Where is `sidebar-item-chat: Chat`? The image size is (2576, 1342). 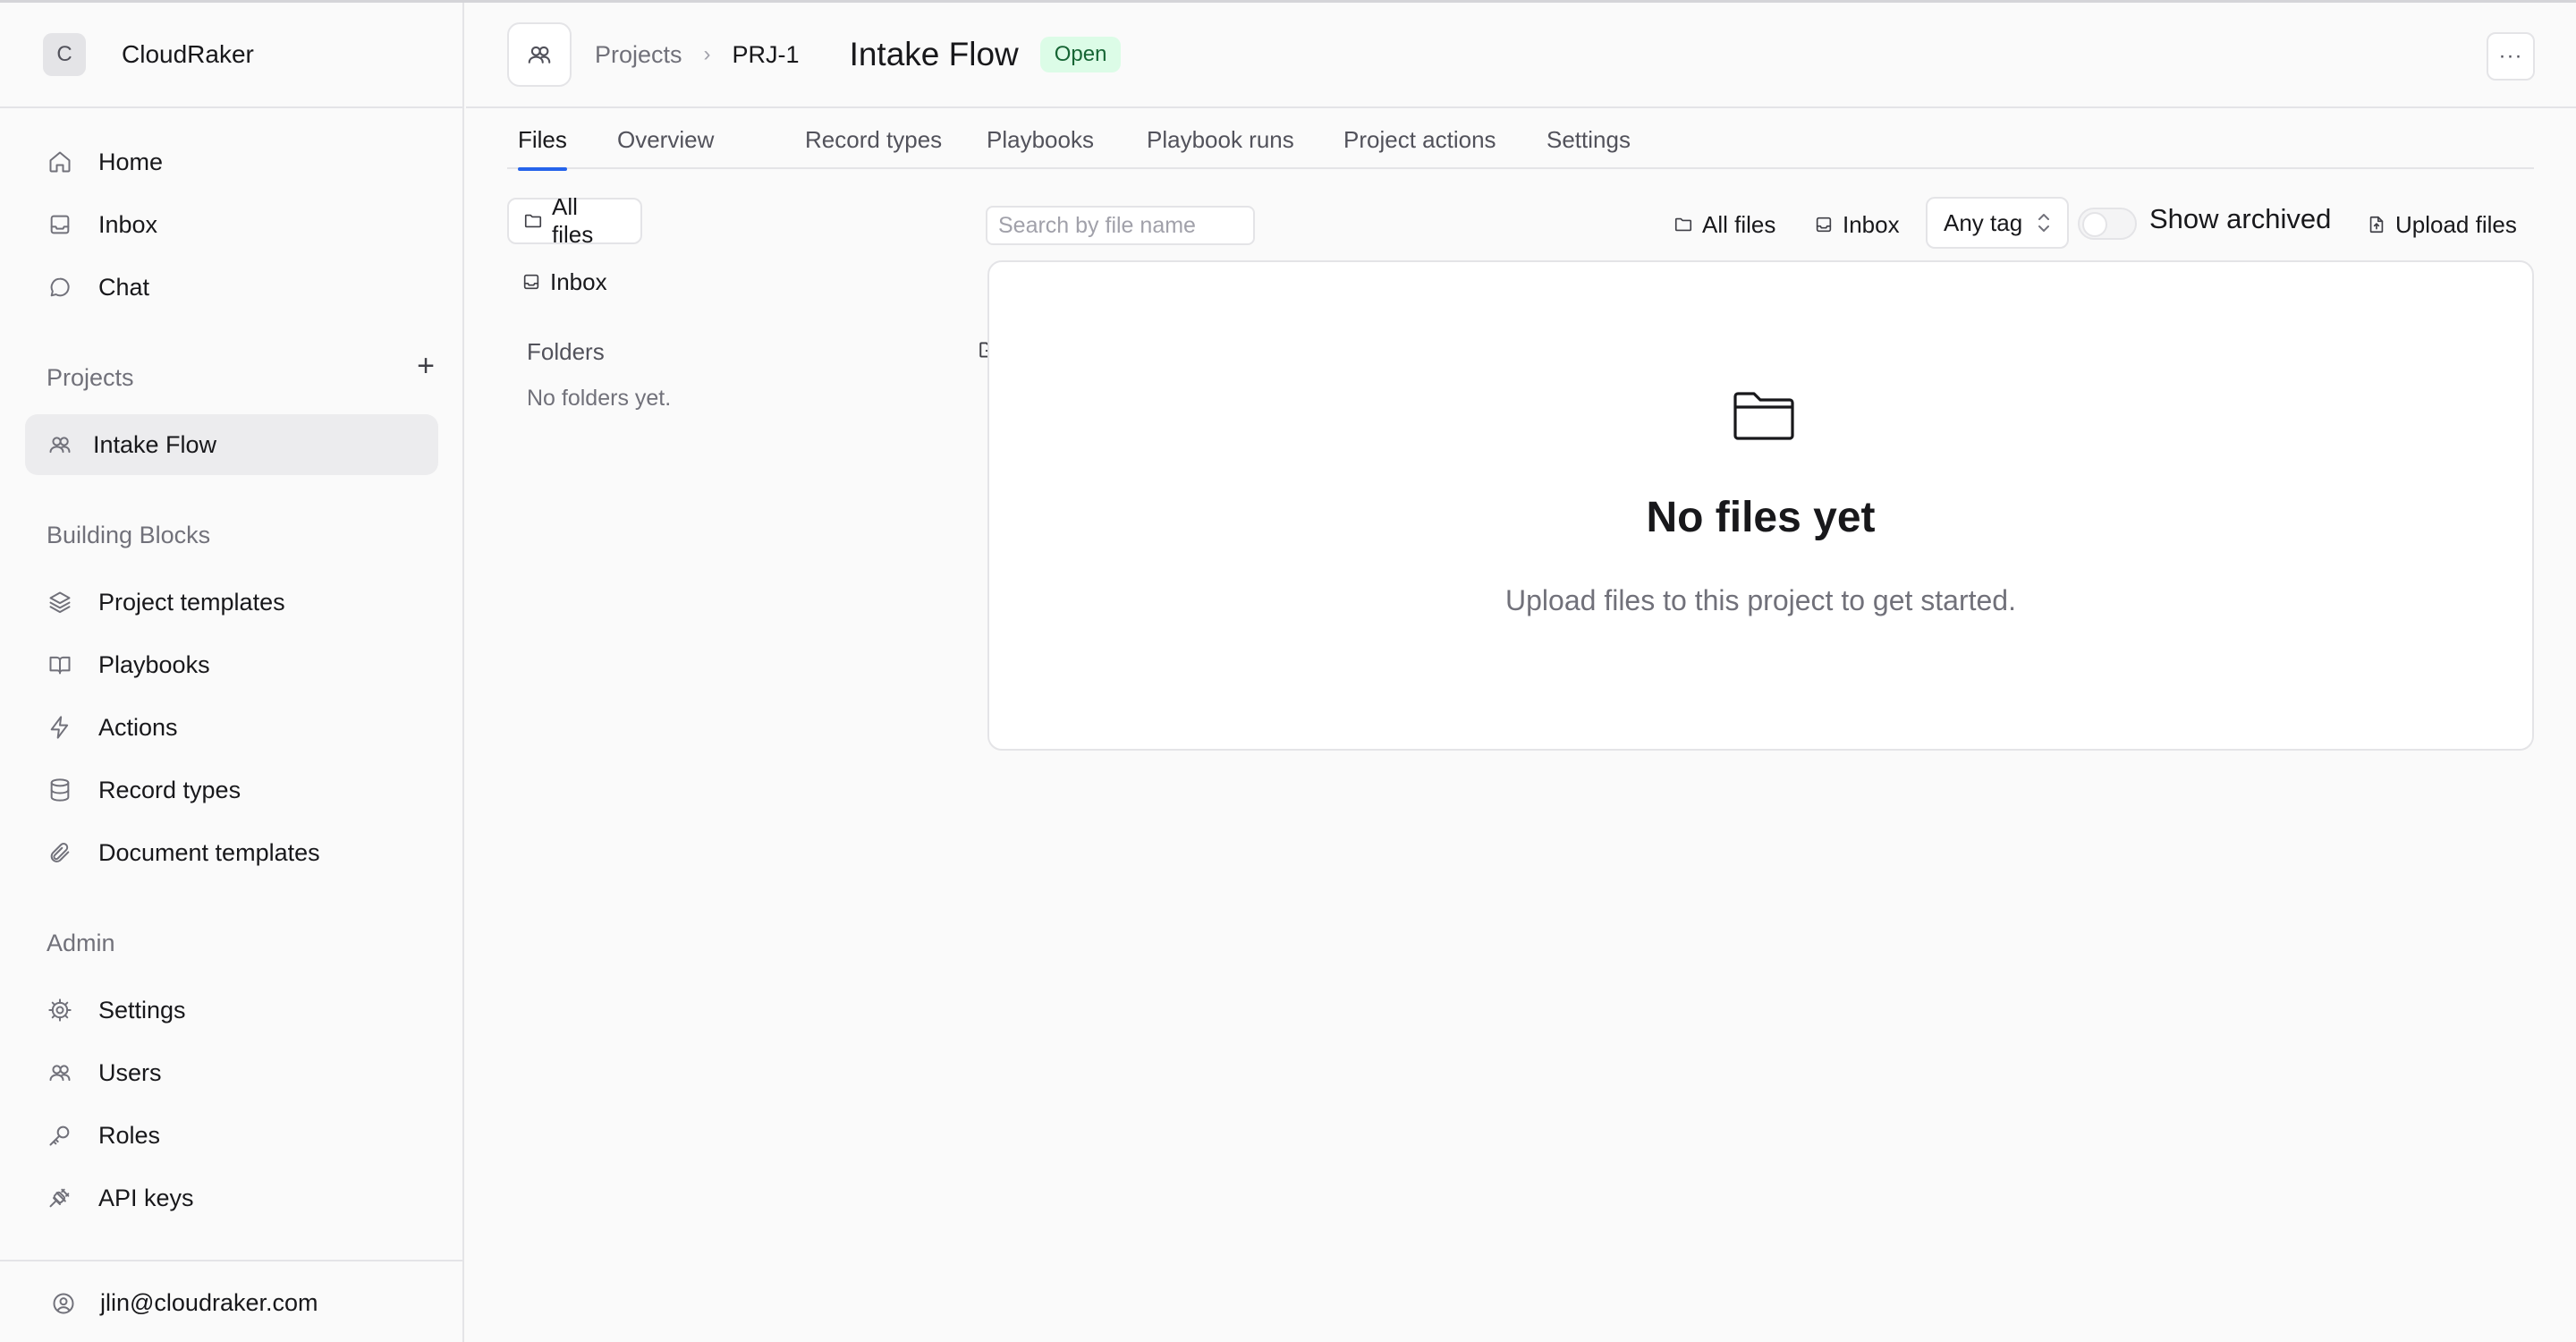
sidebar-item-chat: Chat is located at coordinates (231, 287).